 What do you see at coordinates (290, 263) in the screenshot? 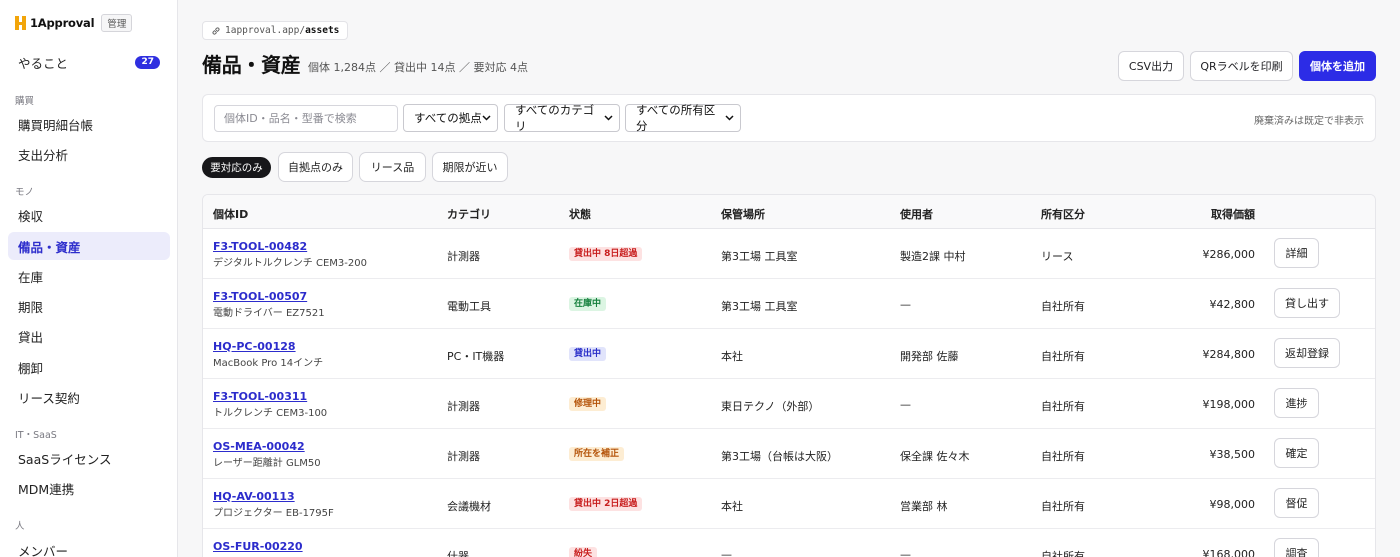
I see `asset-name: デジタルトルクレンチ CEM3-200` at bounding box center [290, 263].